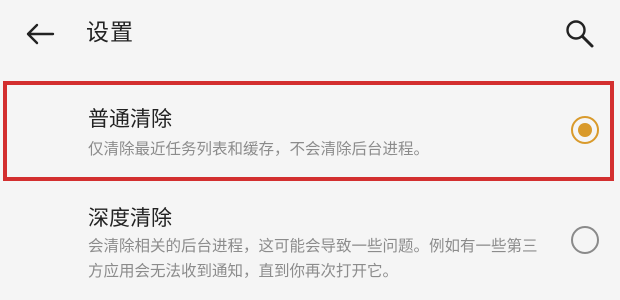  I want to click on arrow-left-icon, so click(40, 34).